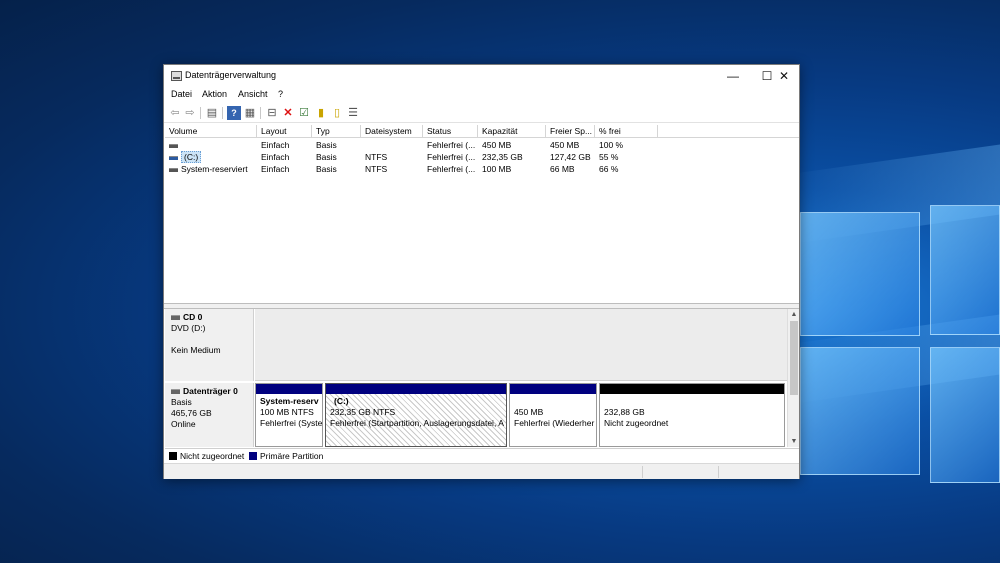  I want to click on column-prozent-frei: % frei, so click(626, 131).